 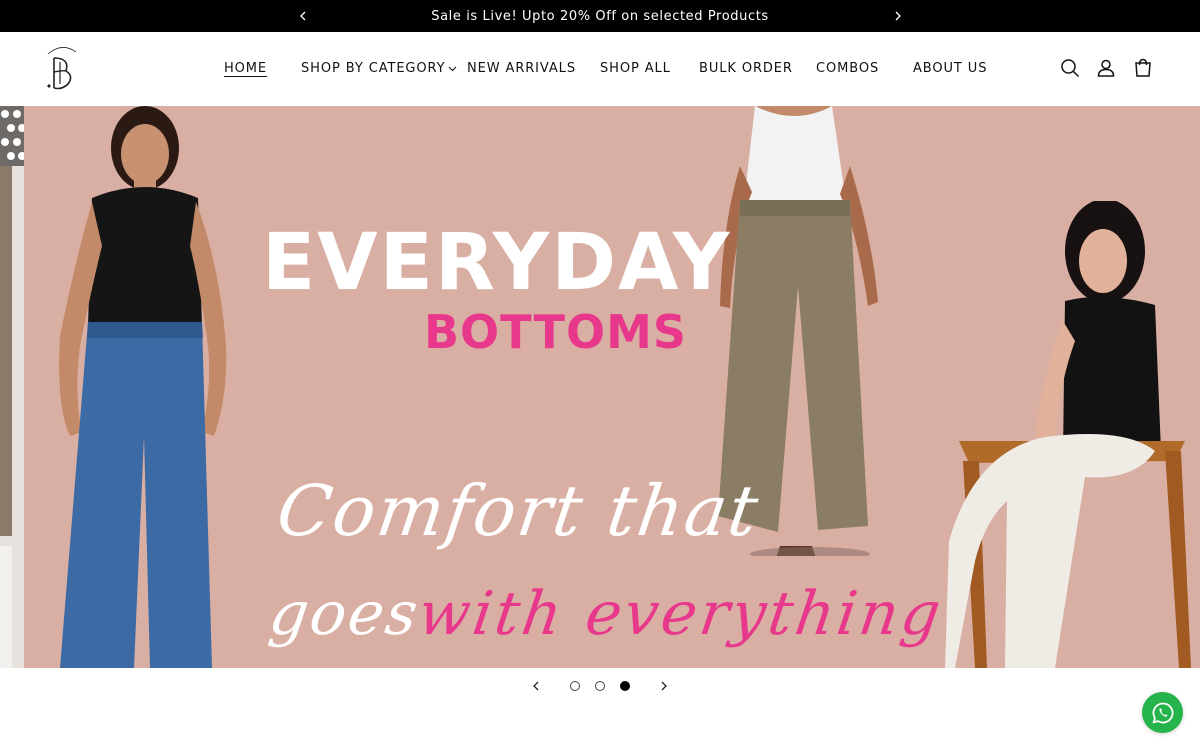 I want to click on whatsapp-button, so click(x=1162, y=712).